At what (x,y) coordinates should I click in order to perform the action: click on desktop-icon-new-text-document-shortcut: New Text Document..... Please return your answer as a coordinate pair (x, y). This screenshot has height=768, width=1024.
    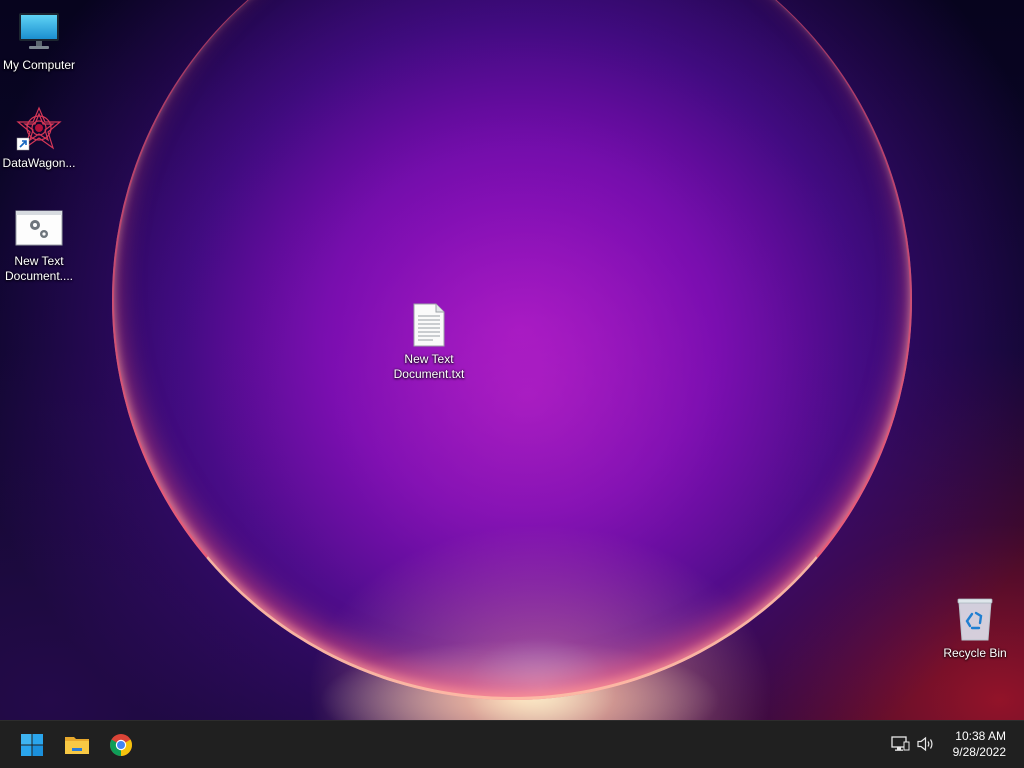
    Looking at the image, I should click on (39, 244).